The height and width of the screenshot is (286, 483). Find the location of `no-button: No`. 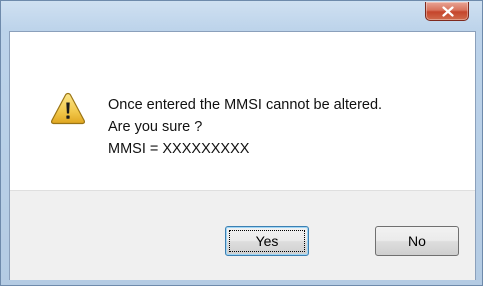

no-button: No is located at coordinates (417, 241).